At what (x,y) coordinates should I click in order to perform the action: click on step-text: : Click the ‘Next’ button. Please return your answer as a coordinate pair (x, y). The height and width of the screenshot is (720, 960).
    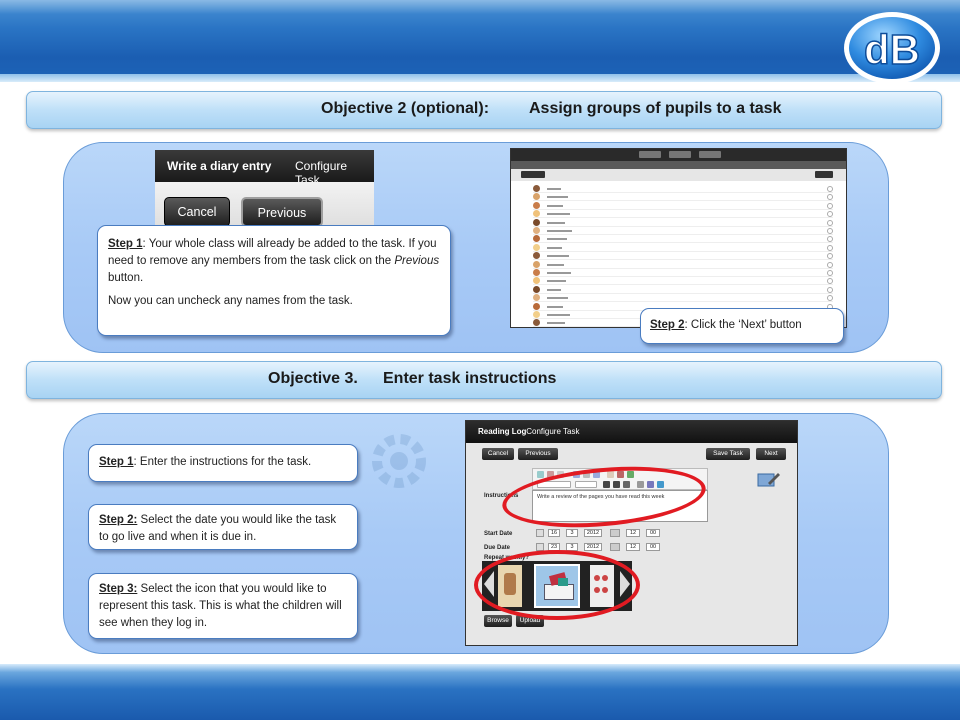
    Looking at the image, I should click on (743, 325).